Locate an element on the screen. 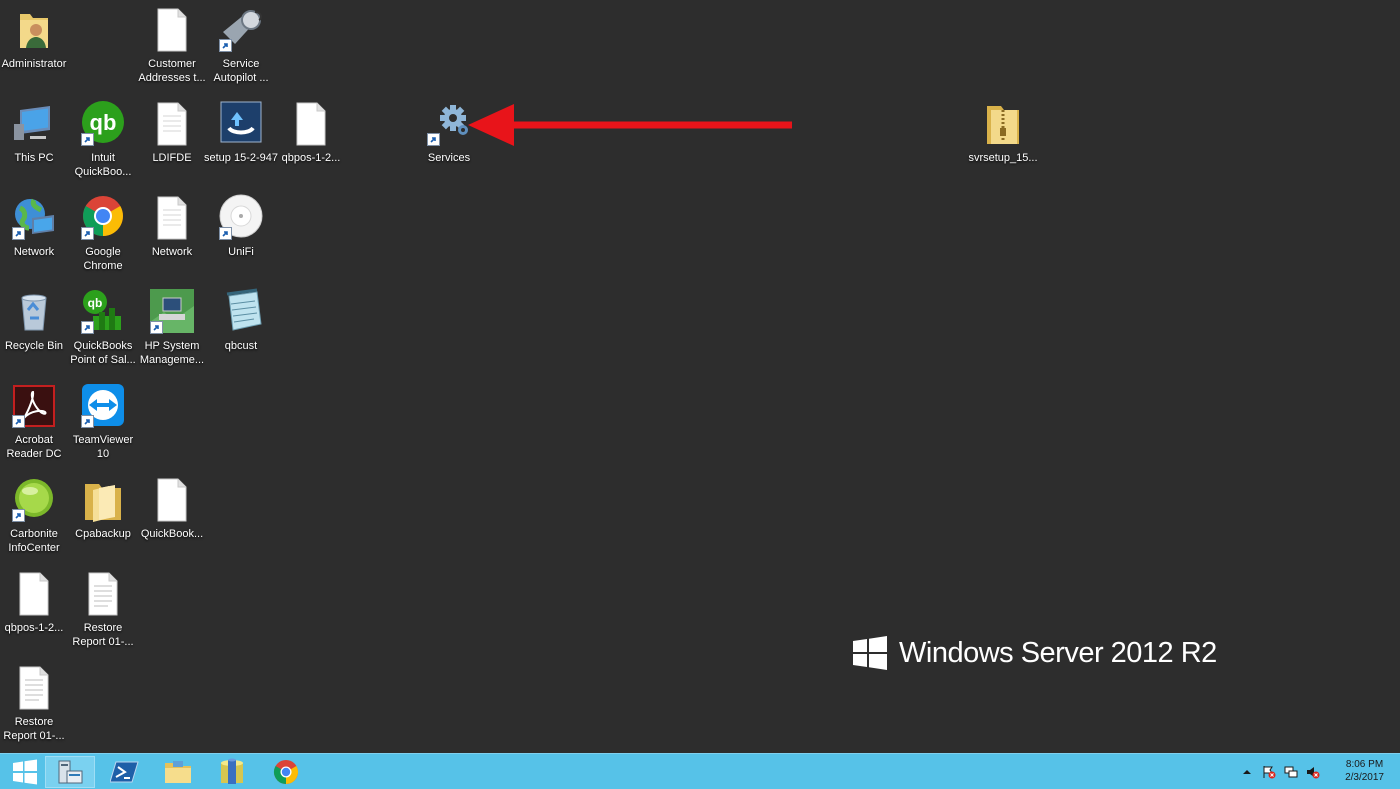 The width and height of the screenshot is (1400, 789). user-folder-icon is located at coordinates (34, 30).